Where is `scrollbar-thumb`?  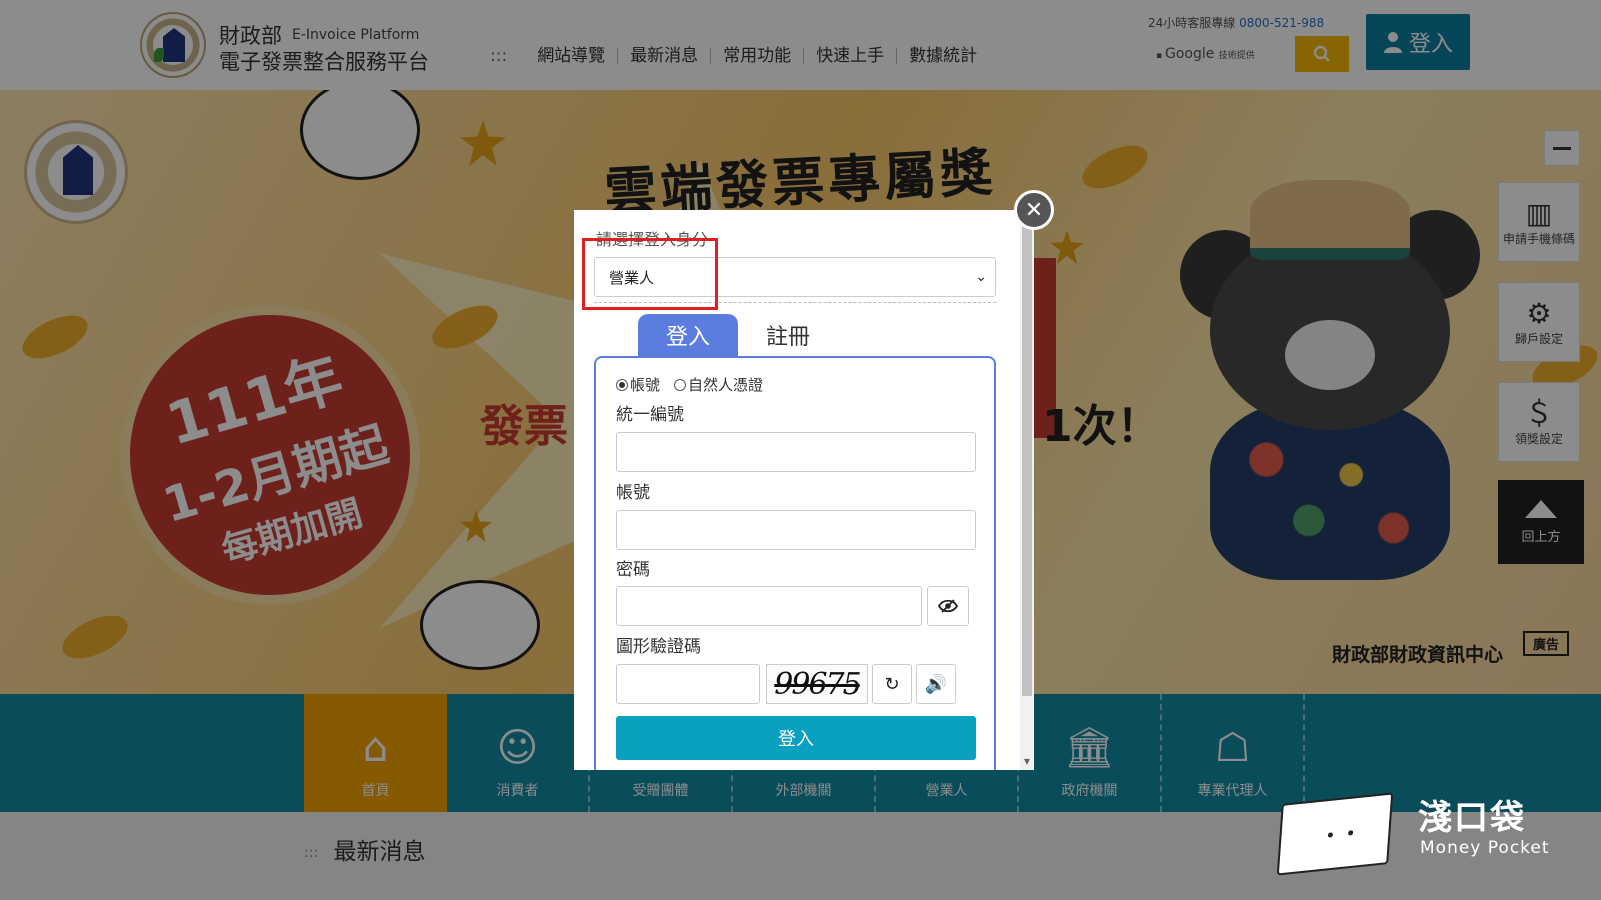
scrollbar-thumb is located at coordinates (1027, 453).